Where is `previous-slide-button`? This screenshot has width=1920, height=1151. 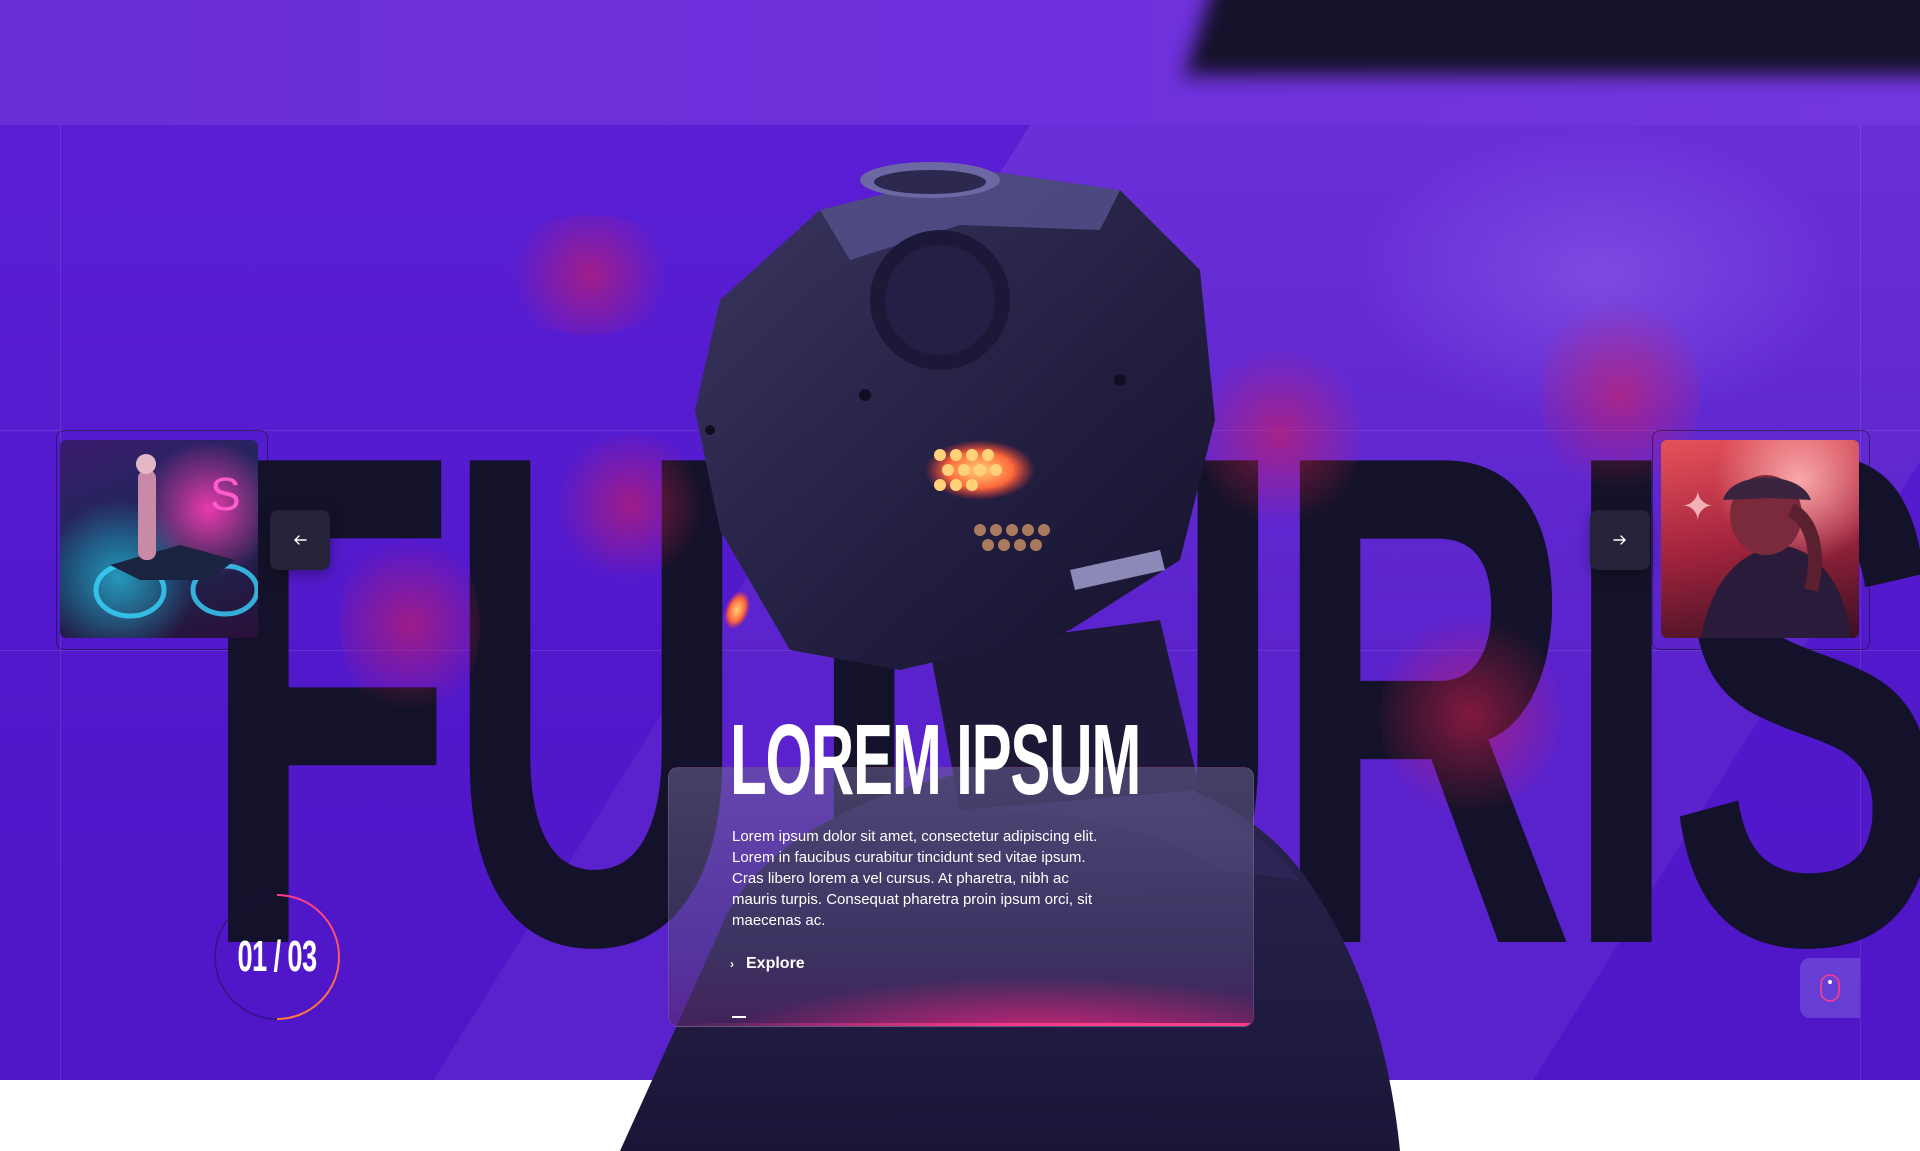 previous-slide-button is located at coordinates (300, 540).